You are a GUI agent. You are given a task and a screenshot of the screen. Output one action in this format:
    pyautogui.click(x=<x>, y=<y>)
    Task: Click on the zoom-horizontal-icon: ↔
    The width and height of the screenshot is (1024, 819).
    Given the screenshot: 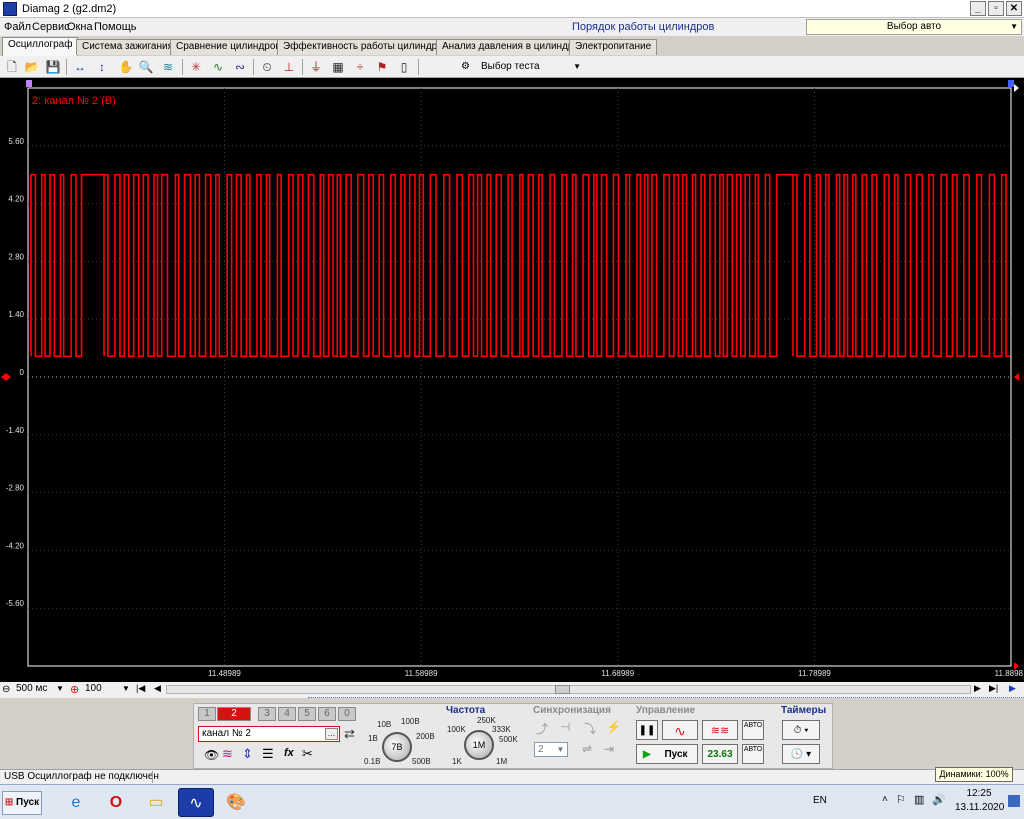 What is the action you would take?
    pyautogui.click(x=80, y=67)
    